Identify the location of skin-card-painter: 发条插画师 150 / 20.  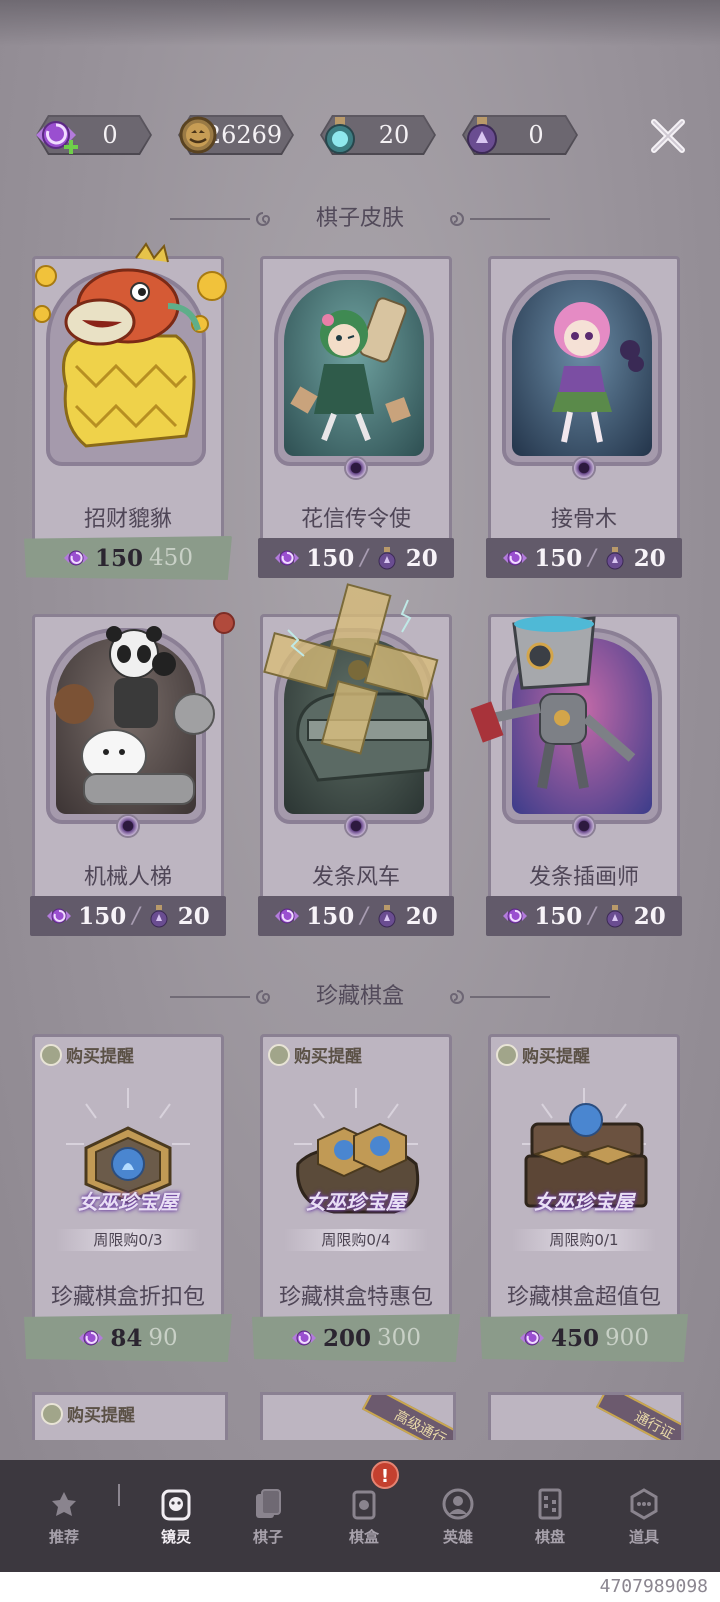
(576, 779).